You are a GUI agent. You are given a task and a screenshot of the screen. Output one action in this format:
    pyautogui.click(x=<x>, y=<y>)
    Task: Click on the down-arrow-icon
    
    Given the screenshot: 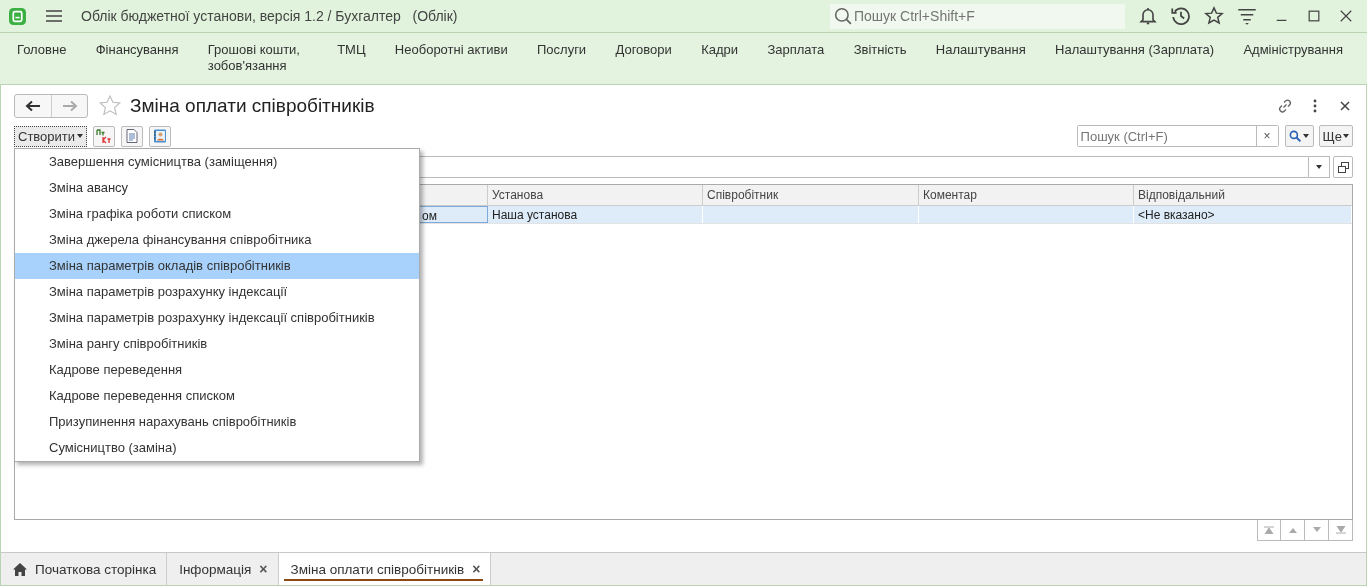 What is the action you would take?
    pyautogui.click(x=1316, y=530)
    